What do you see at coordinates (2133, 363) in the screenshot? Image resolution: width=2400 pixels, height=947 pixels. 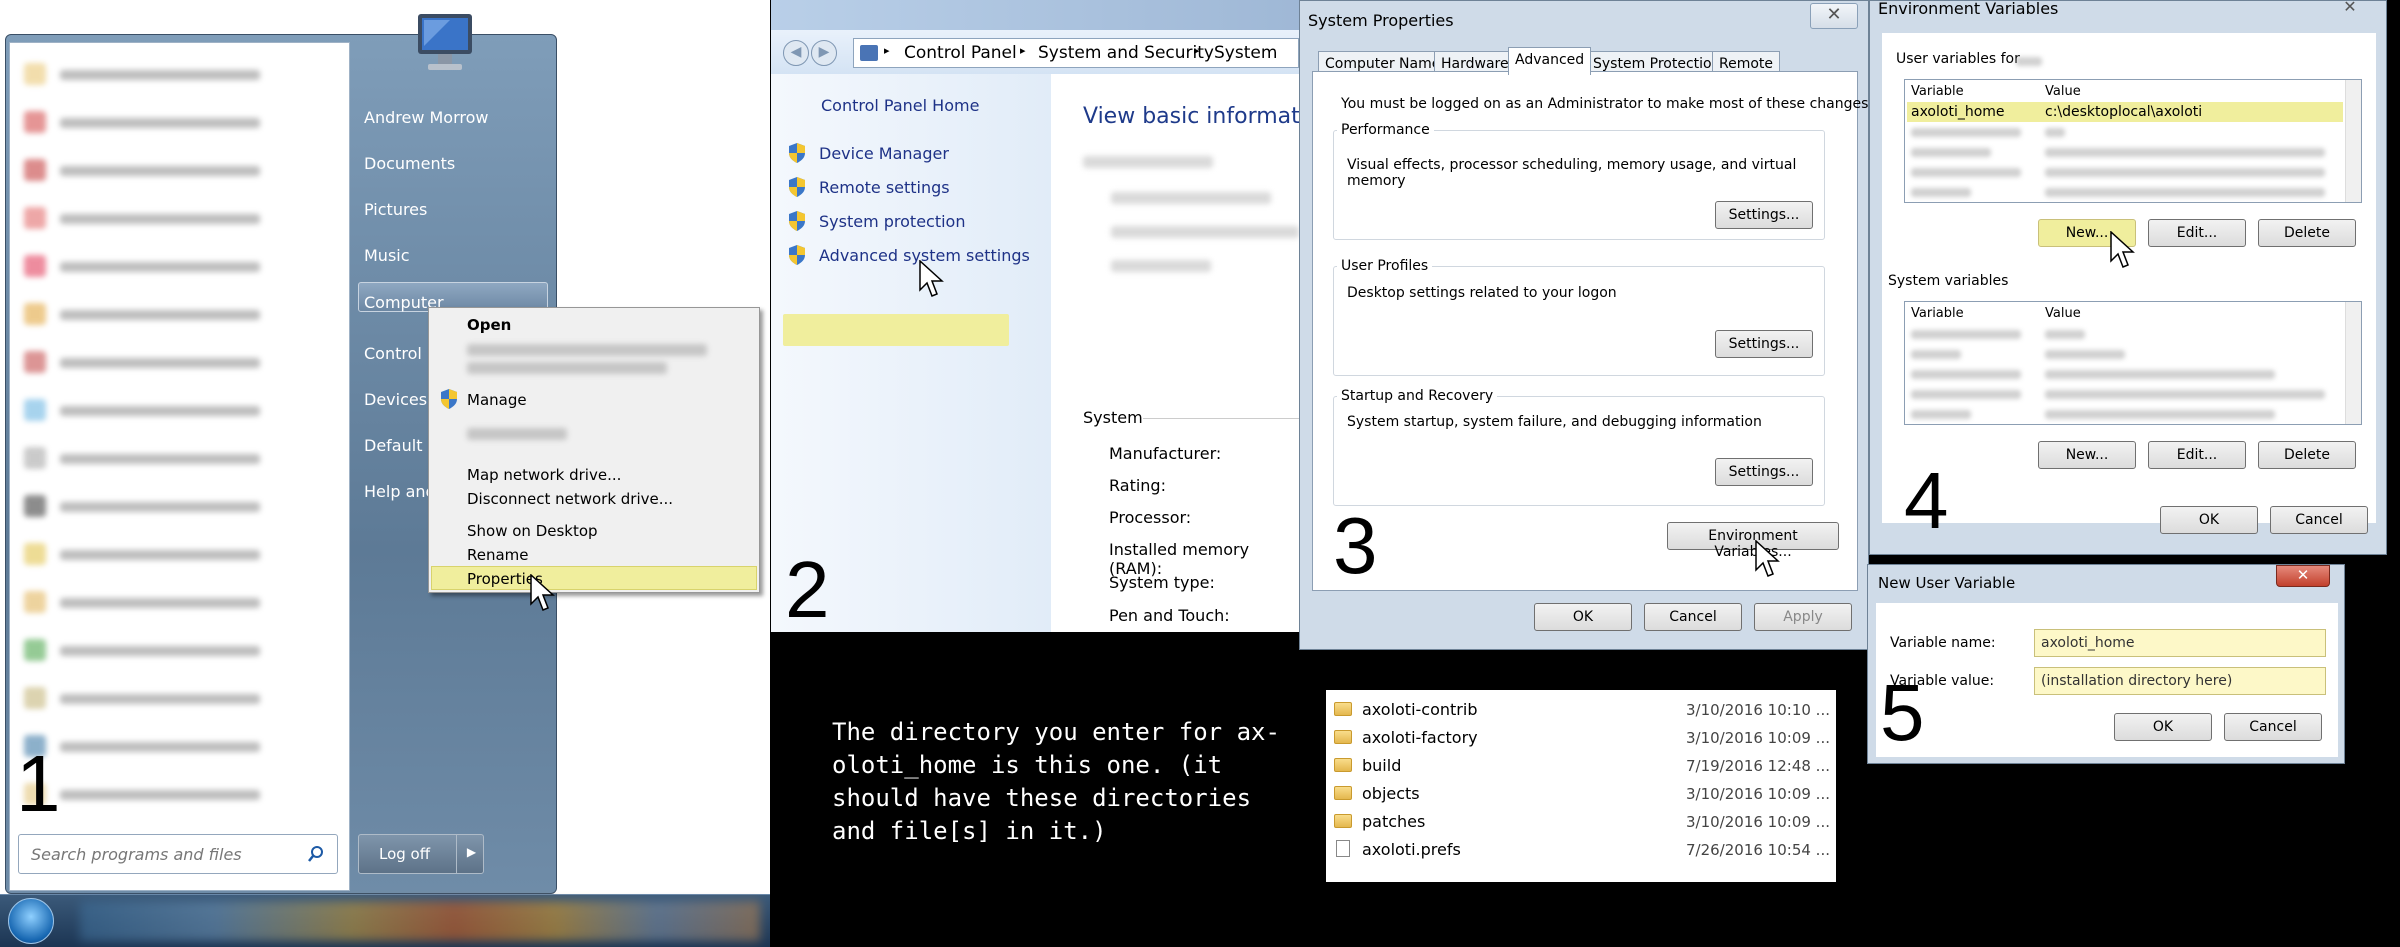 I see `system-variables-list: Variable Value` at bounding box center [2133, 363].